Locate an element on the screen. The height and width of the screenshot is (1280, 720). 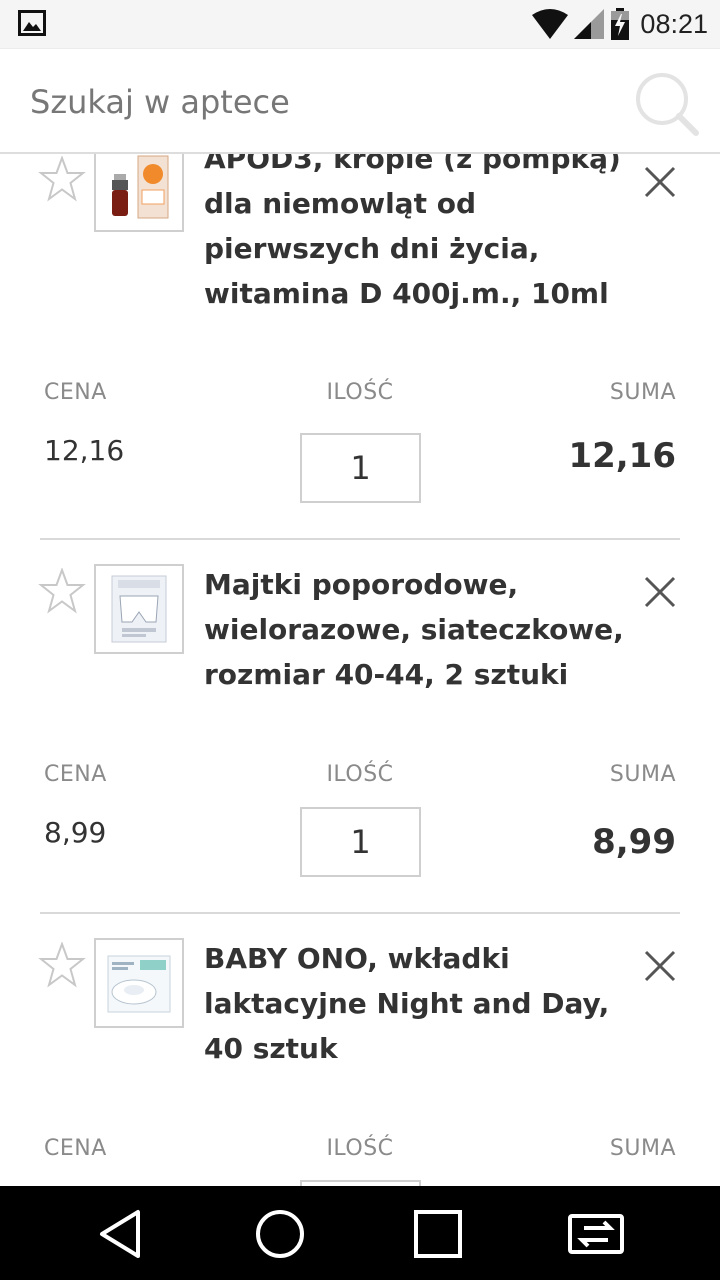
search-icon is located at coordinates (667, 104).